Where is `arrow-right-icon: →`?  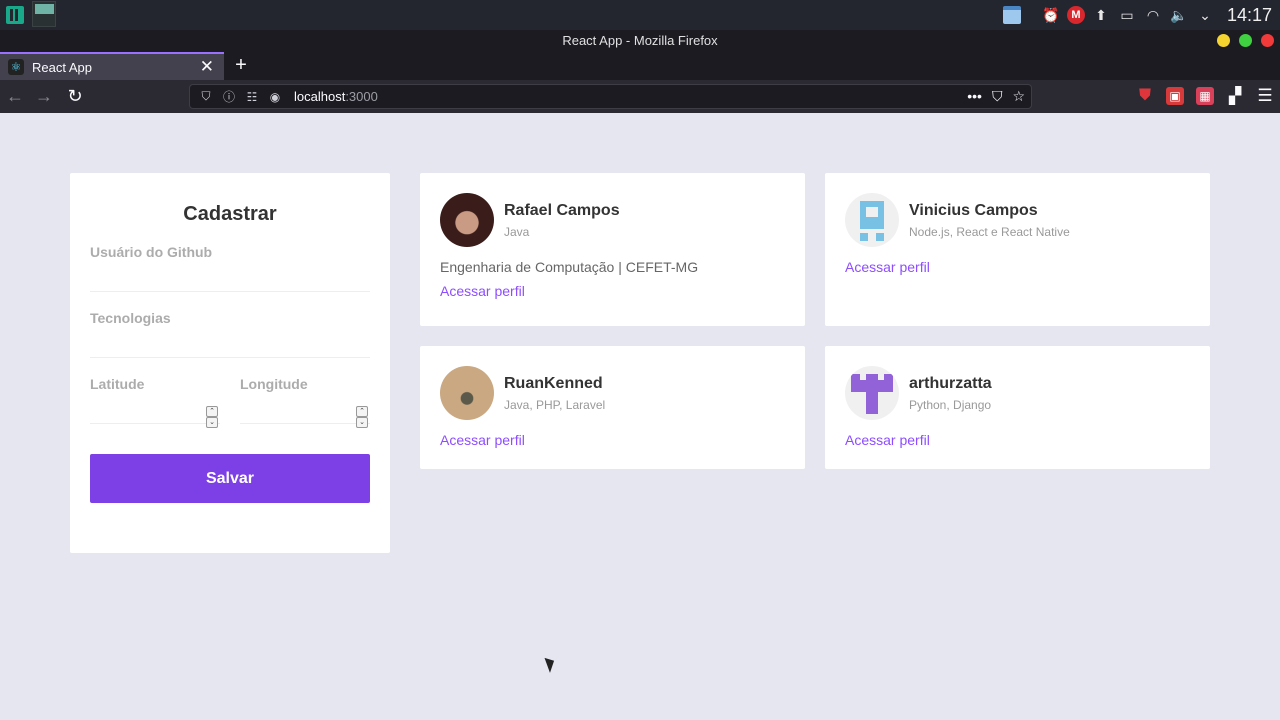 arrow-right-icon: → is located at coordinates (44, 96).